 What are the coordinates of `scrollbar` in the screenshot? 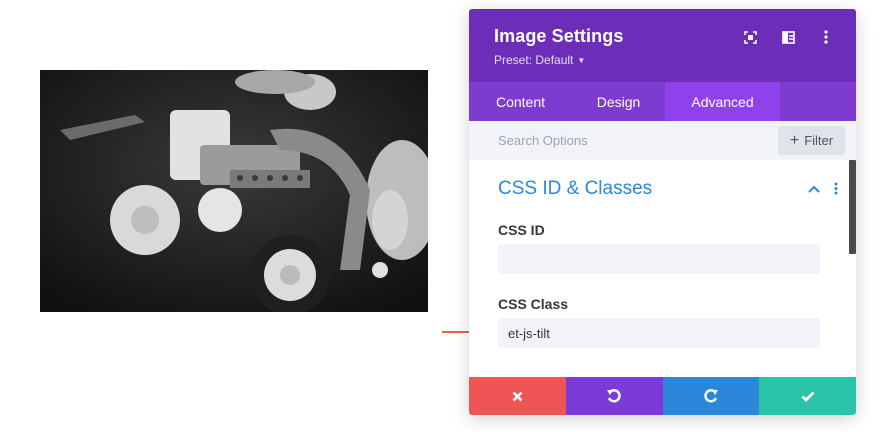 It's located at (852, 268).